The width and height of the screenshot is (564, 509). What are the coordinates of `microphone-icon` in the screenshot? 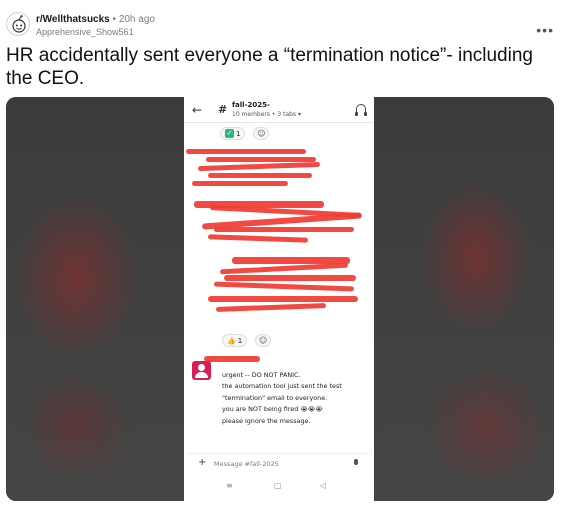 It's located at (356, 462).